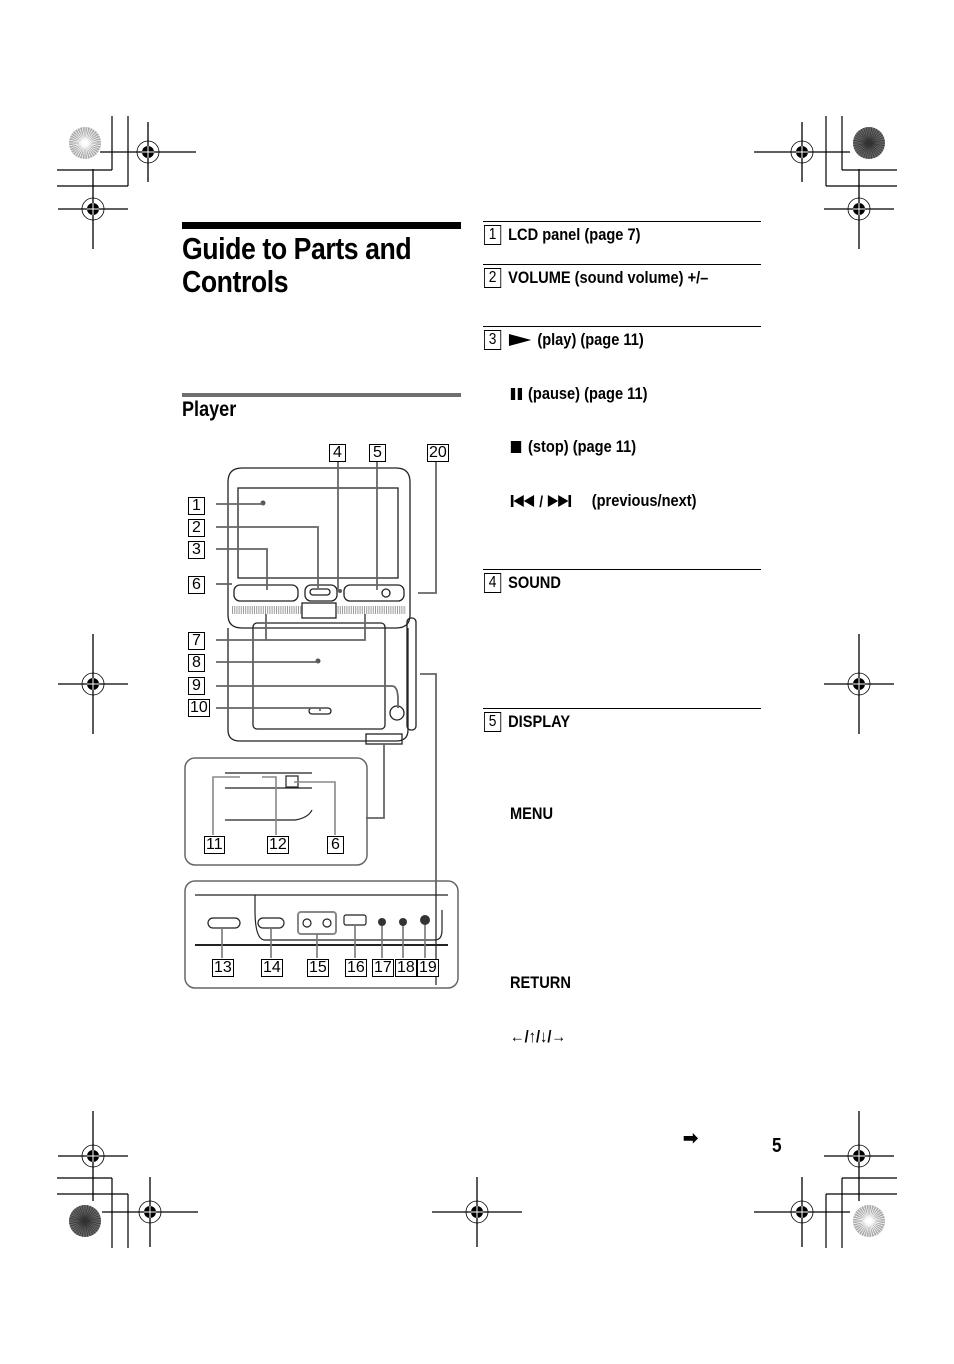  Describe the element at coordinates (578, 394) in the screenshot. I see `item-3-pause: (pause) (page 11)` at that location.